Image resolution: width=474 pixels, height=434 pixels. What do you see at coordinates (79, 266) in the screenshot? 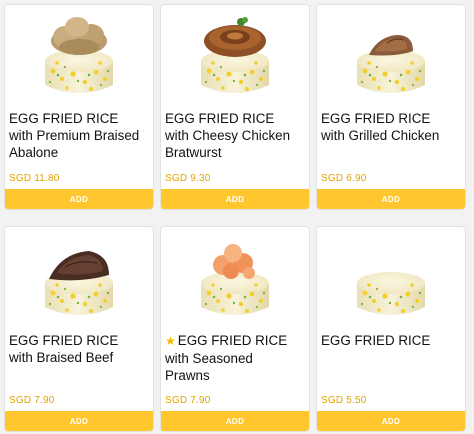
I see `braised-beef-topping` at bounding box center [79, 266].